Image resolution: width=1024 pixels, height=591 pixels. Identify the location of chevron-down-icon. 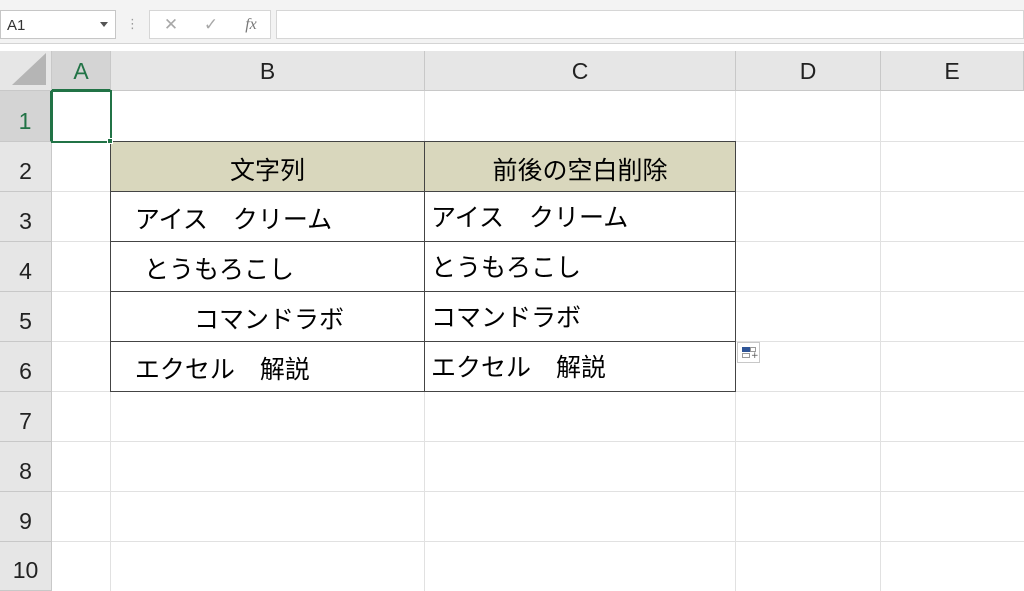
(104, 24).